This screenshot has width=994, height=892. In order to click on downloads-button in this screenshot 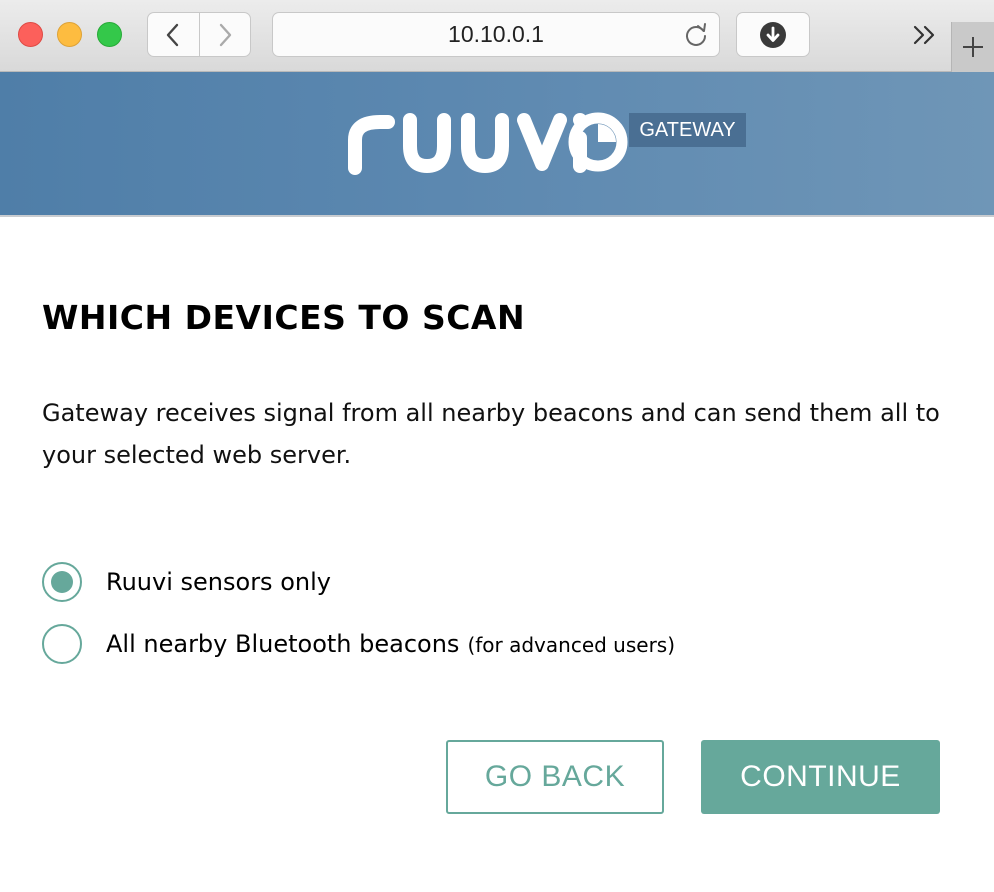, I will do `click(773, 34)`.